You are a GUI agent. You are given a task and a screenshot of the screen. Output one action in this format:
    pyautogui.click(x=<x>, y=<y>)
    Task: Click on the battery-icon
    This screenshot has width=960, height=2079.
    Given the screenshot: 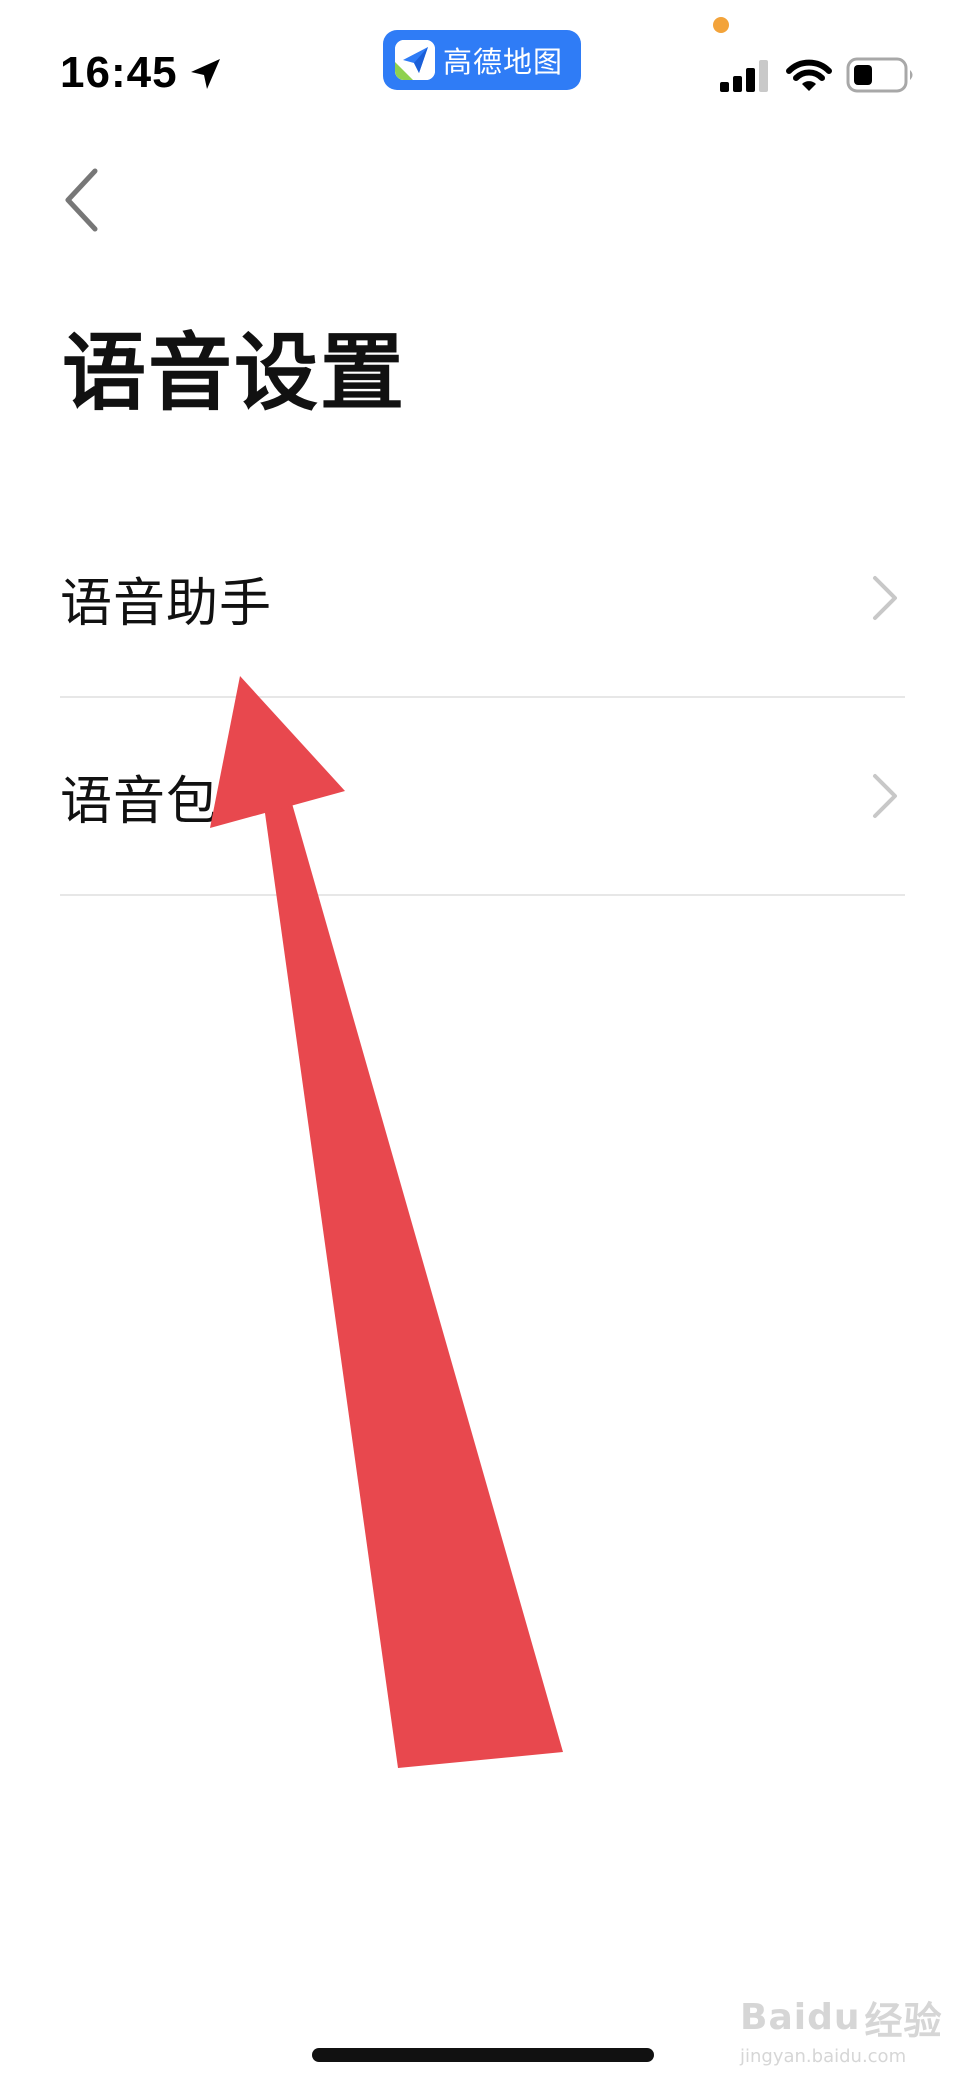 What is the action you would take?
    pyautogui.click(x=879, y=75)
    